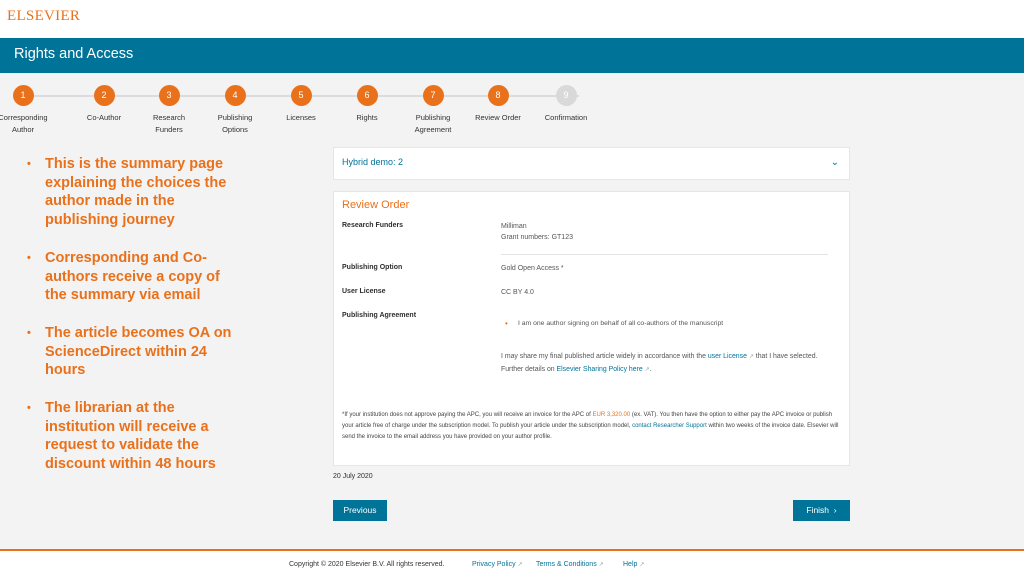 Image resolution: width=1024 pixels, height=576 pixels. I want to click on divider, so click(664, 254).